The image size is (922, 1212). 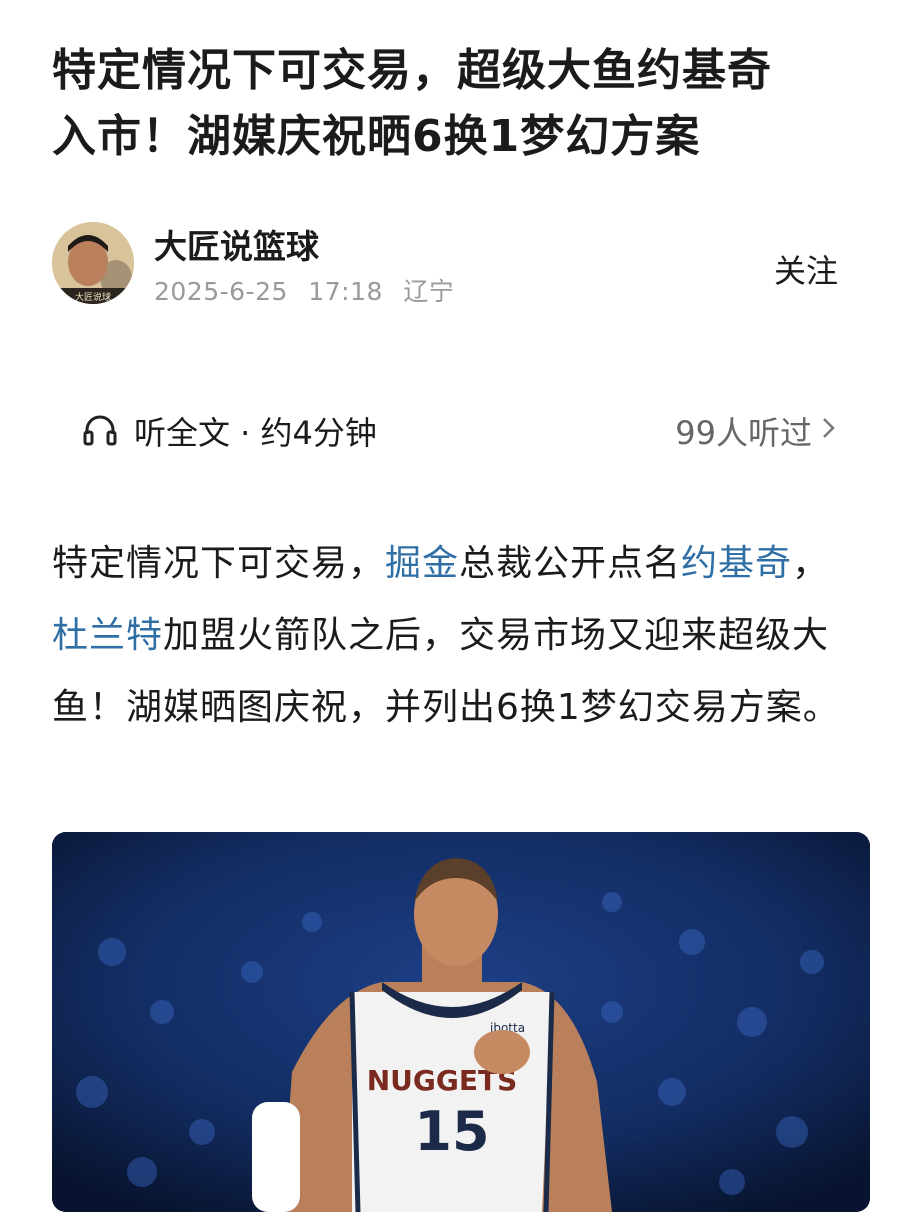 I want to click on listen-bar: 听全文 · 约4分钟 99人听过, so click(x=462, y=432).